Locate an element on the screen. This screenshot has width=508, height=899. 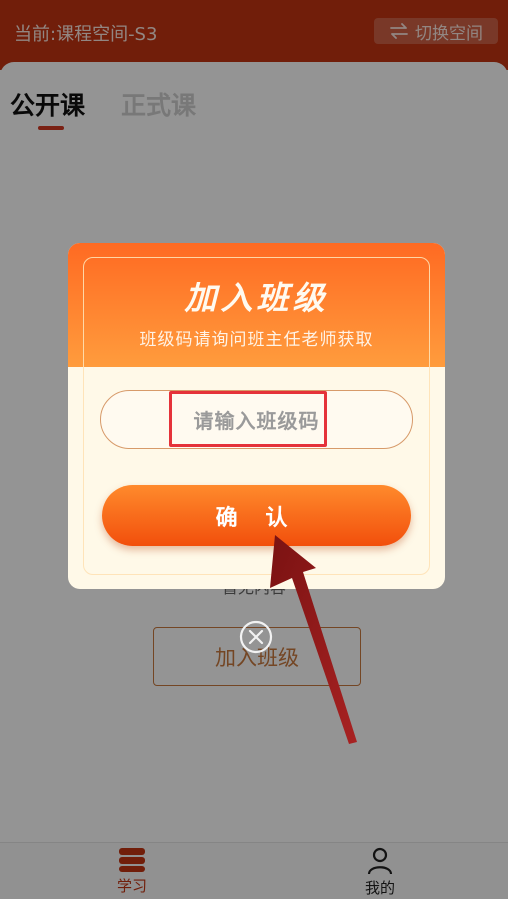
confirm-button: 确 认 is located at coordinates (256, 515).